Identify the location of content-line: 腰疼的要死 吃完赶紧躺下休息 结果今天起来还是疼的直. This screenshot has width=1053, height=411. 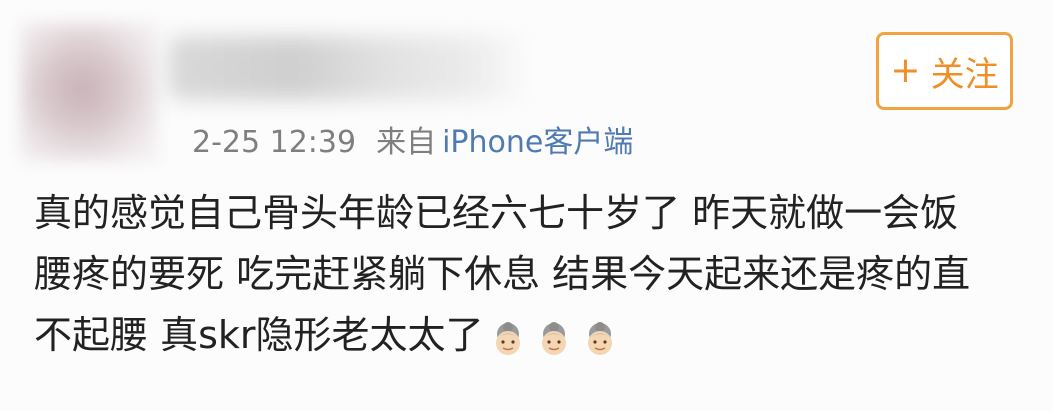
(502, 274).